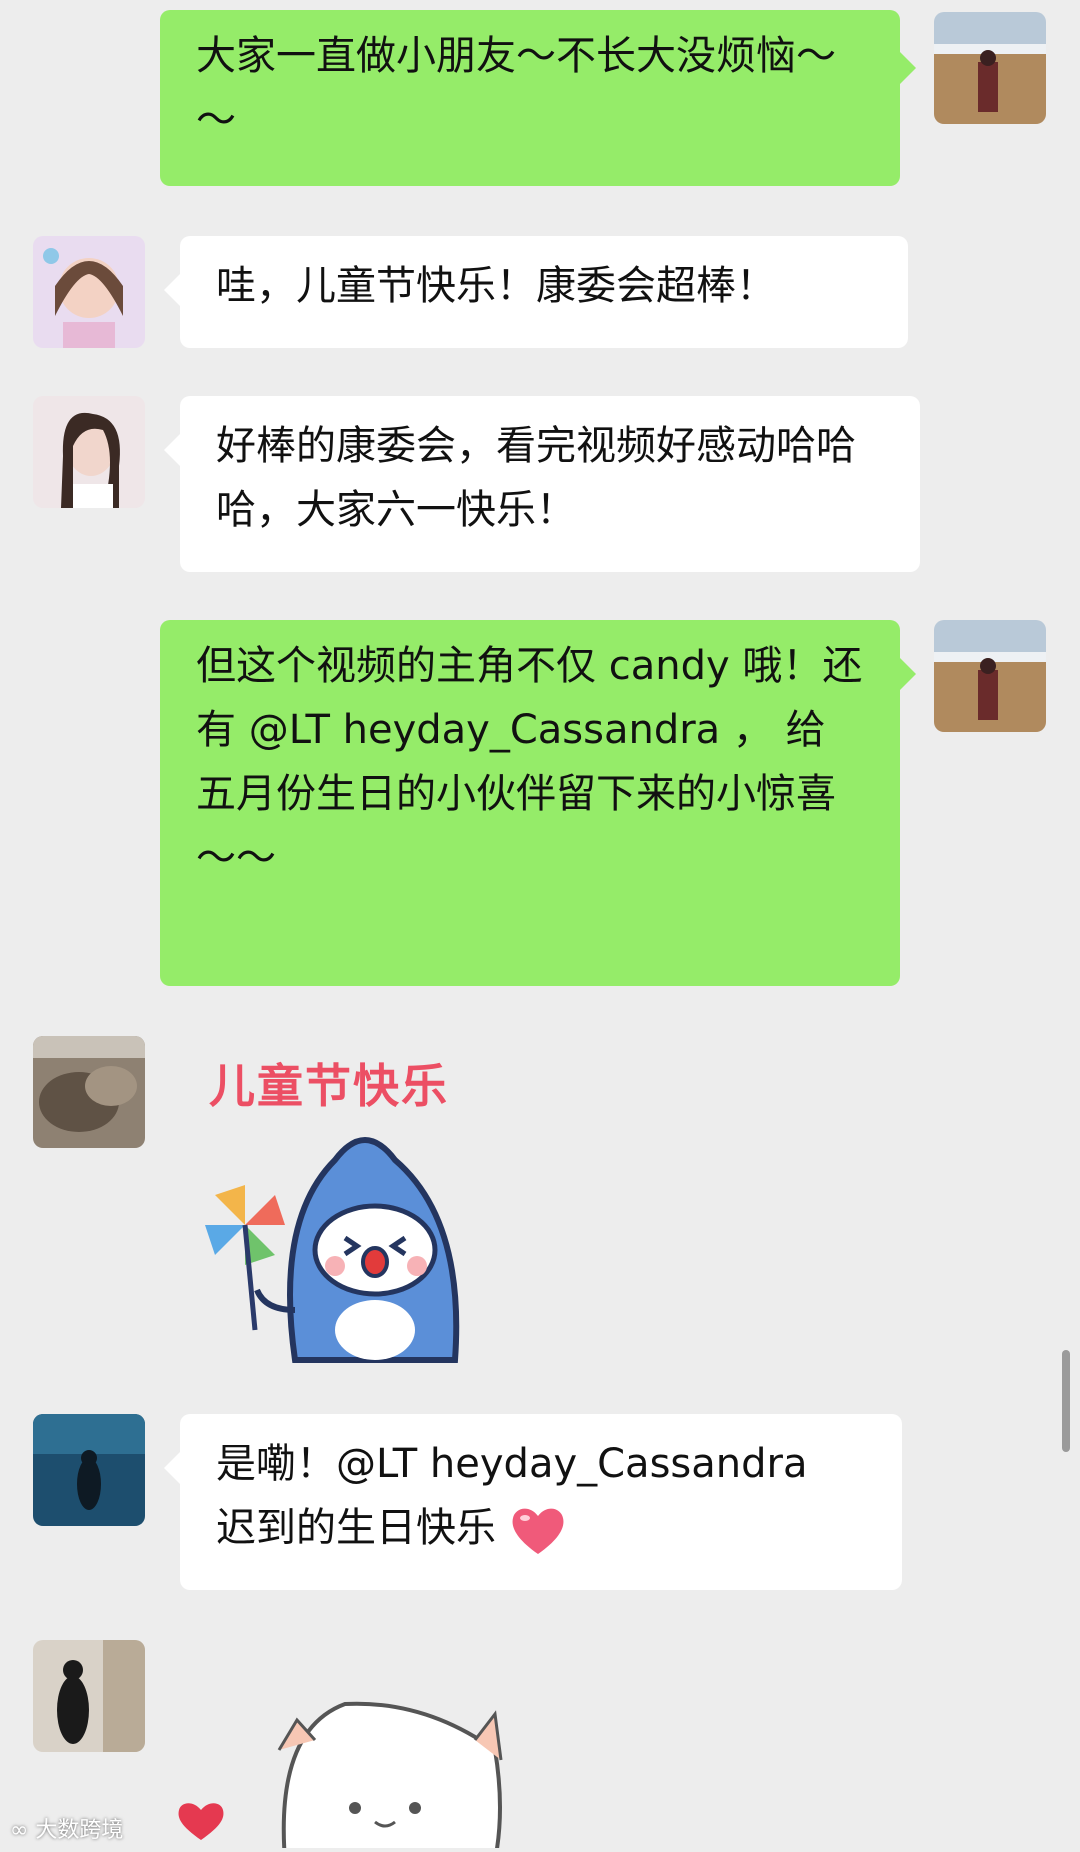 The width and height of the screenshot is (1080, 1852). I want to click on contact-message-bubble: 哇，儿童节快乐！康委会超棒！, so click(544, 292).